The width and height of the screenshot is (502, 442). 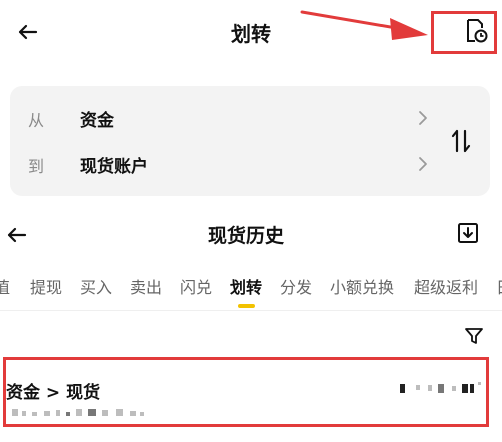 What do you see at coordinates (46, 294) in the screenshot?
I see `tab-withdraw: 提现` at bounding box center [46, 294].